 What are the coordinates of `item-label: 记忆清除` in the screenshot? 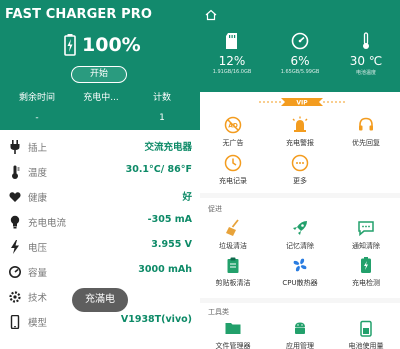 It's located at (300, 246).